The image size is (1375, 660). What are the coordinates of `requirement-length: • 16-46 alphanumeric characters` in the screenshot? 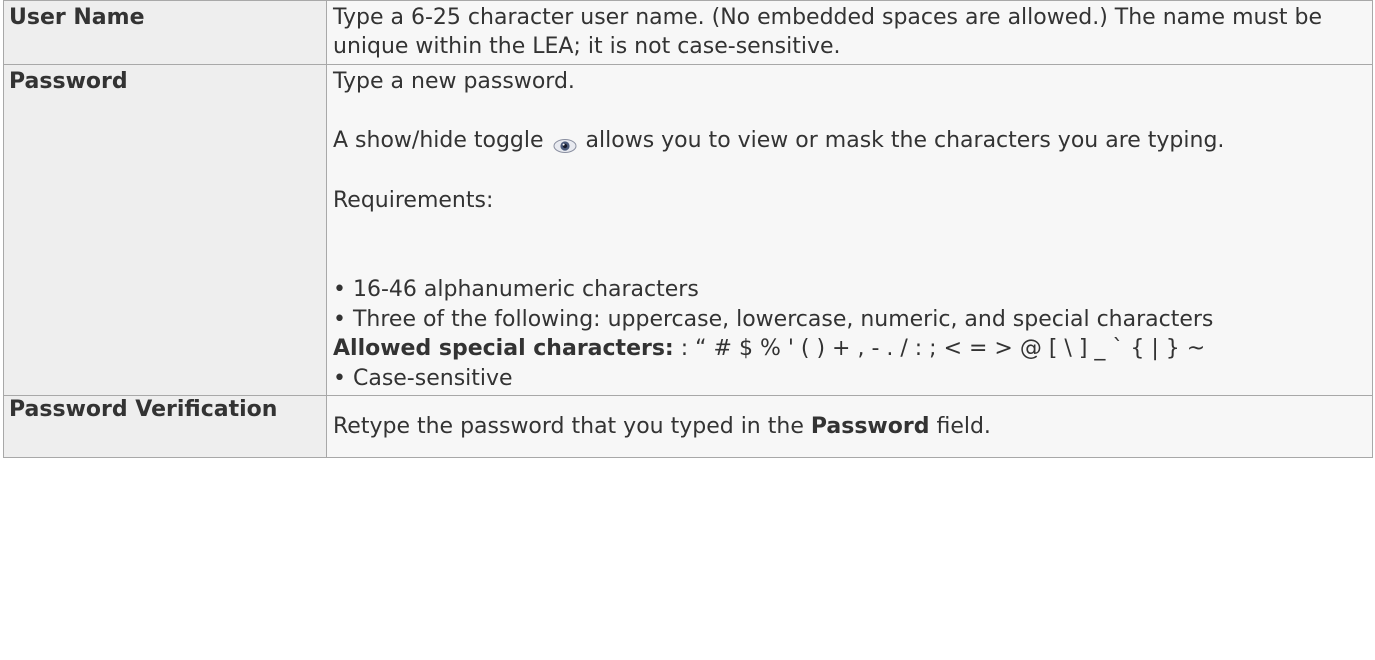 It's located at (516, 290).